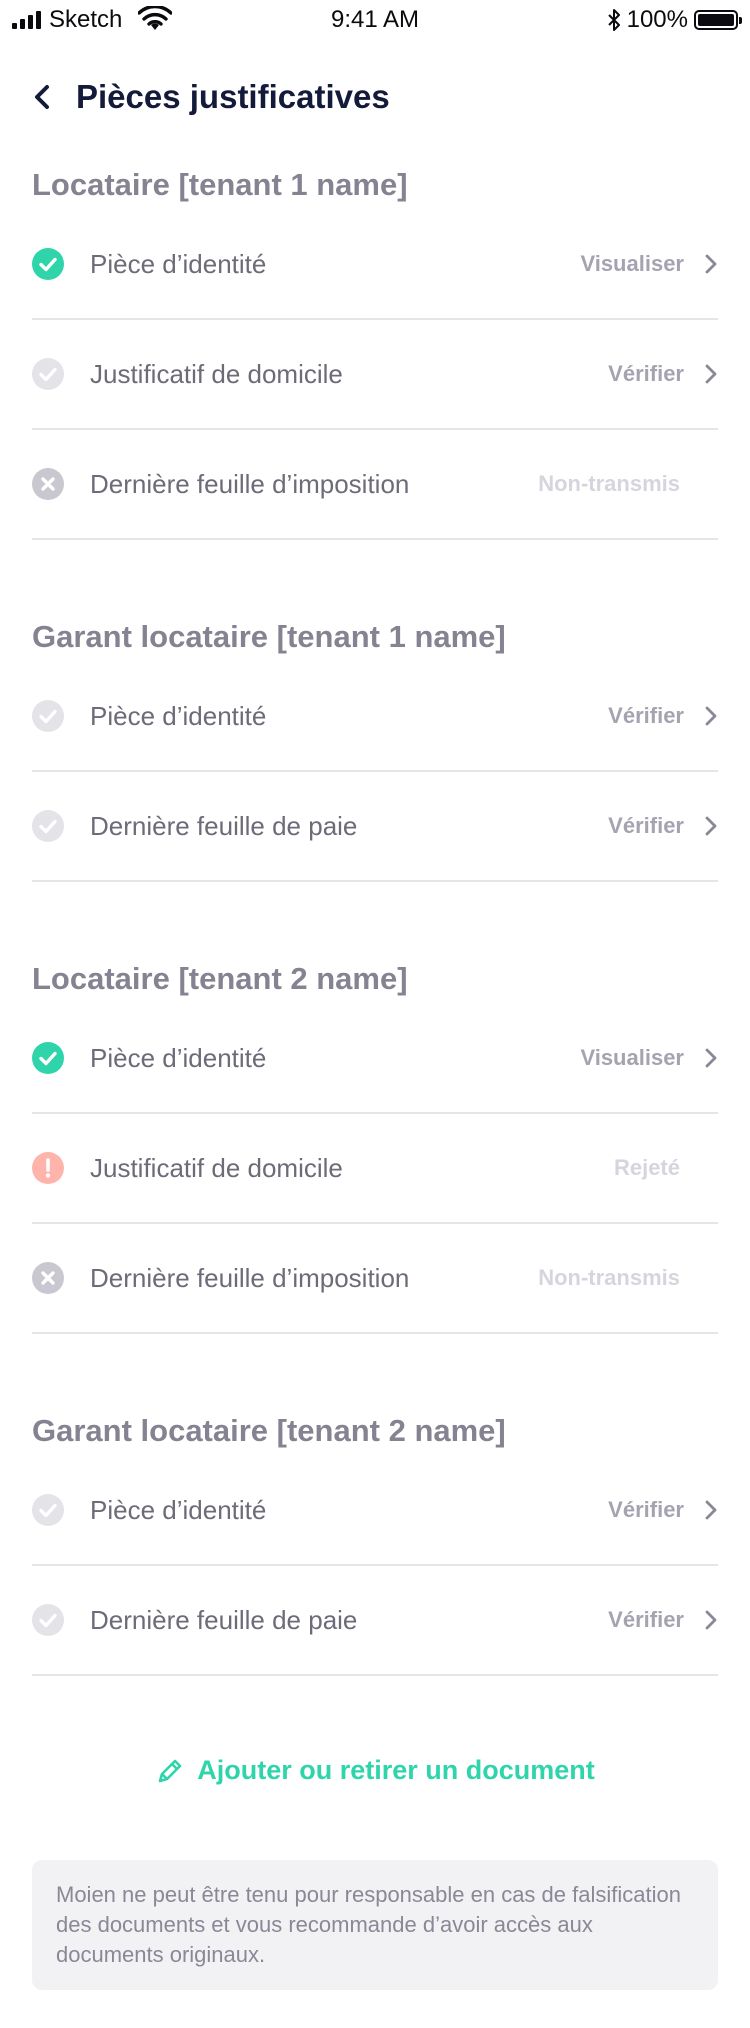 The width and height of the screenshot is (750, 2028). What do you see at coordinates (42, 97) in the screenshot?
I see `back-chevron-icon` at bounding box center [42, 97].